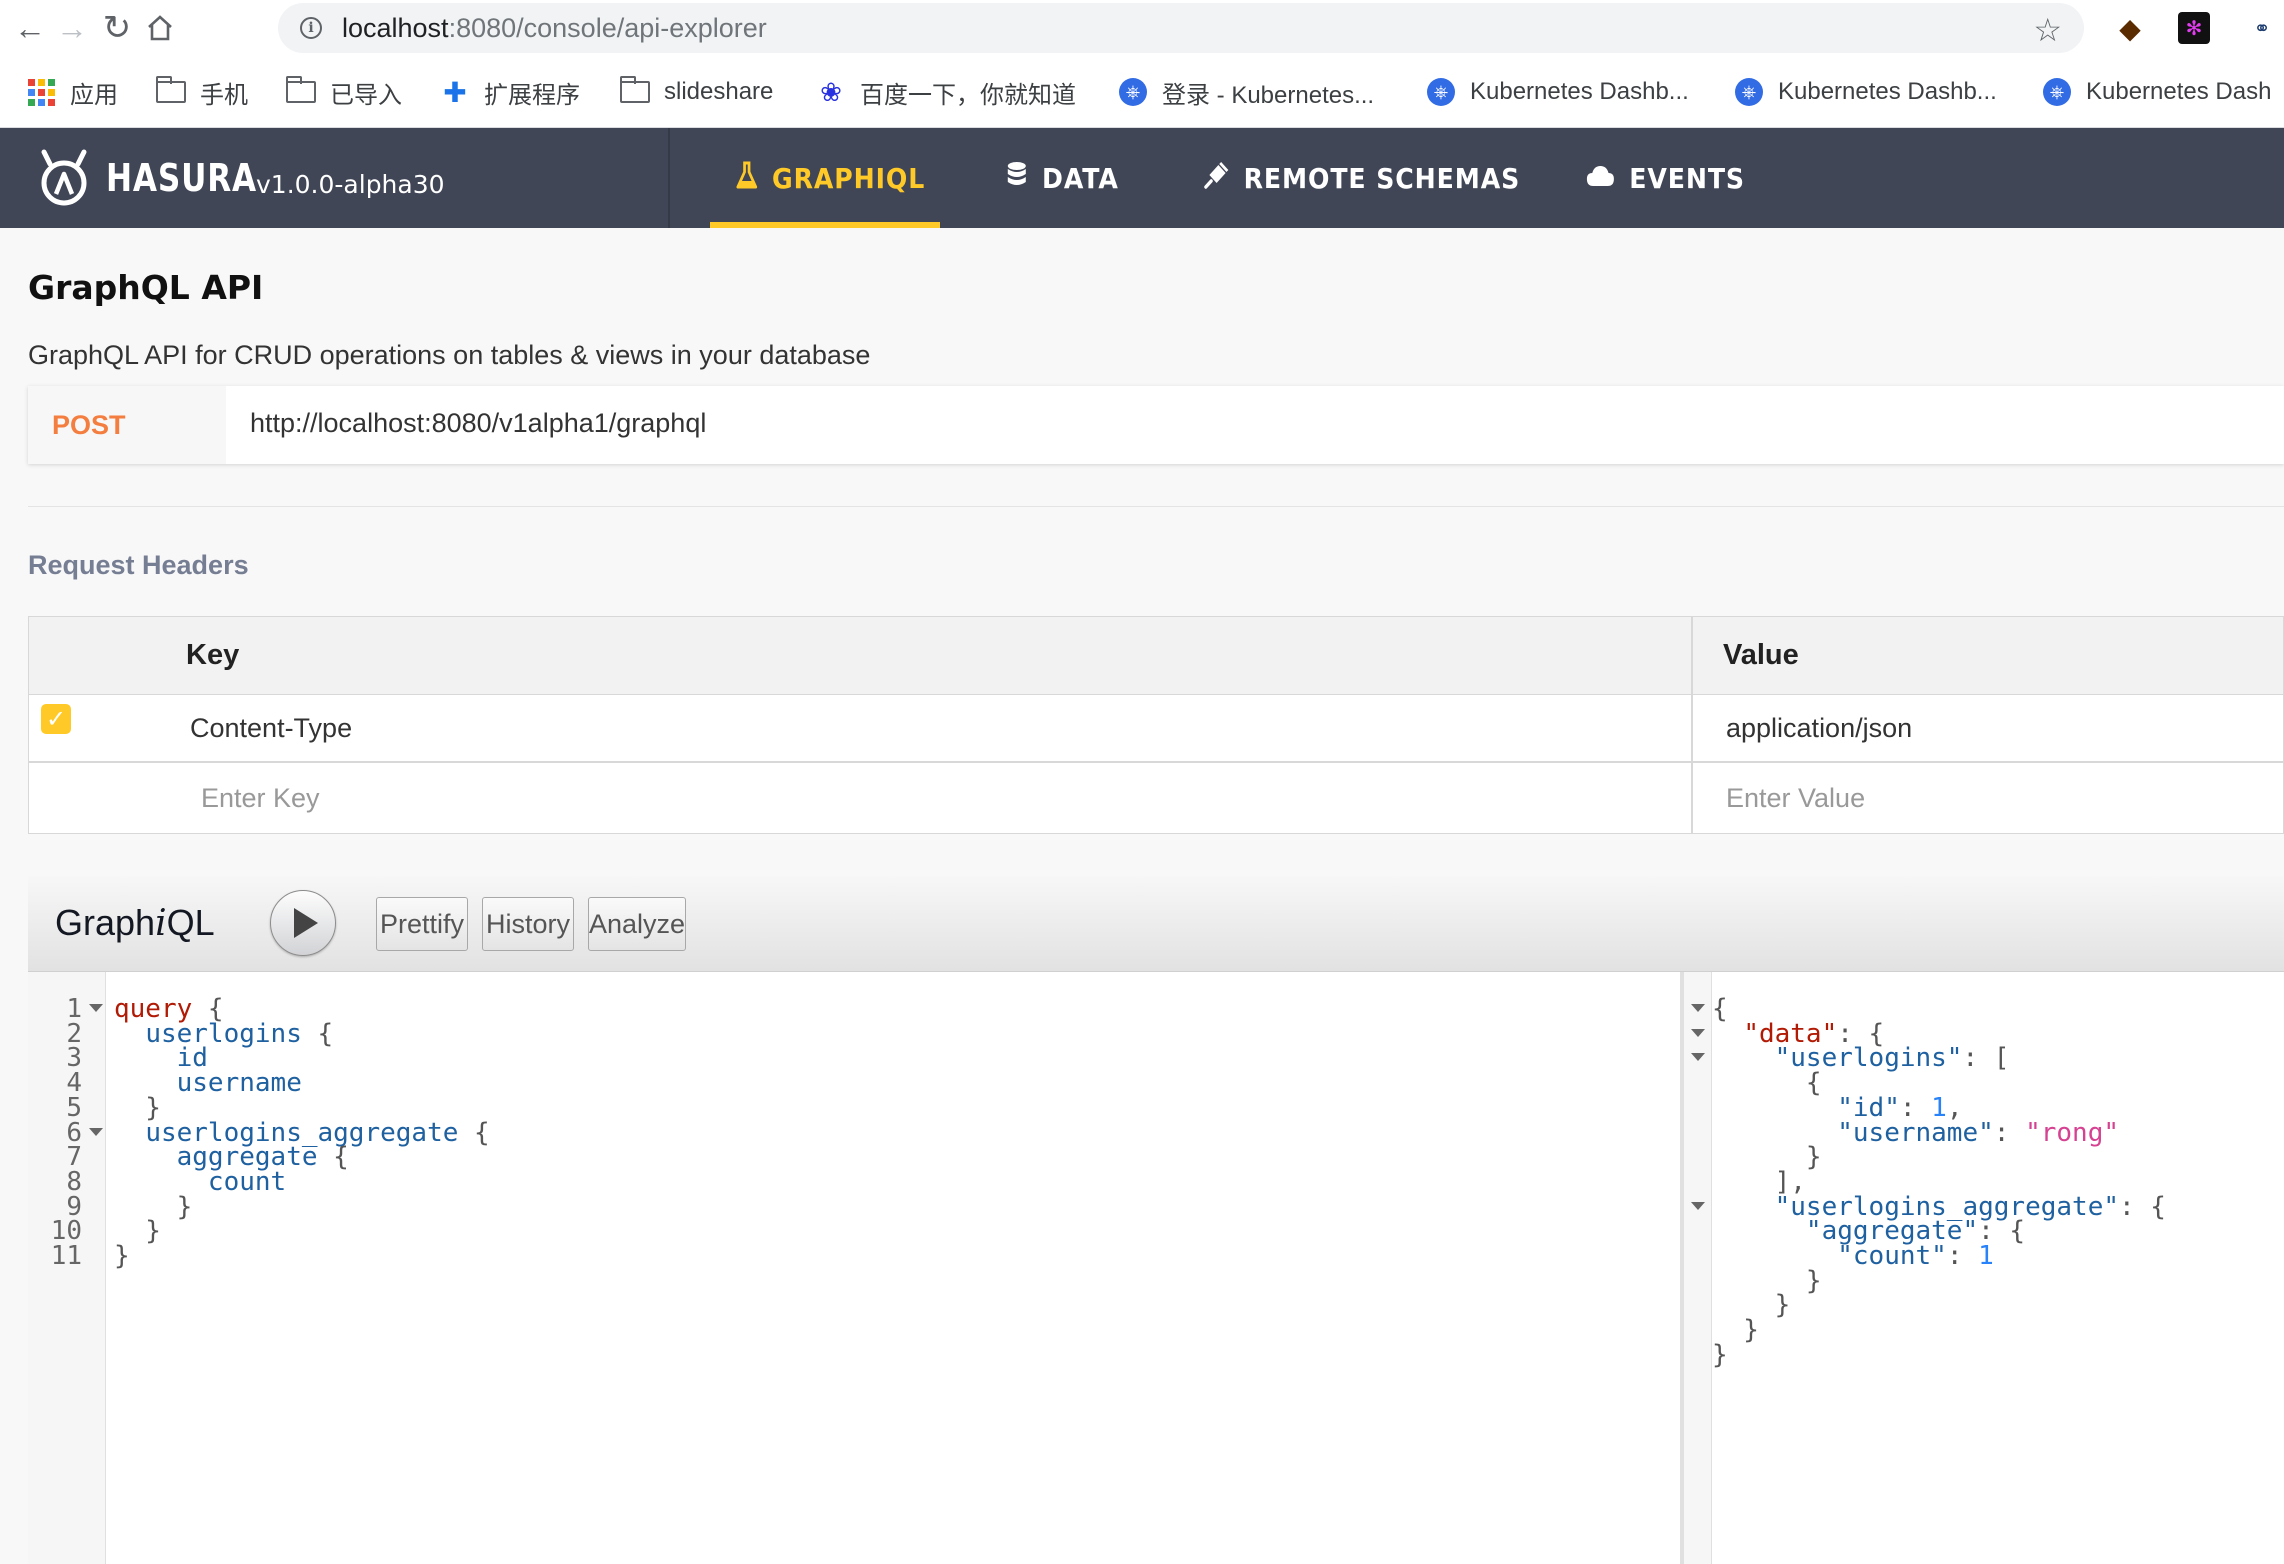 Image resolution: width=2284 pixels, height=1564 pixels. Describe the element at coordinates (1819, 728) in the screenshot. I see `header-value-input: application/json` at that location.